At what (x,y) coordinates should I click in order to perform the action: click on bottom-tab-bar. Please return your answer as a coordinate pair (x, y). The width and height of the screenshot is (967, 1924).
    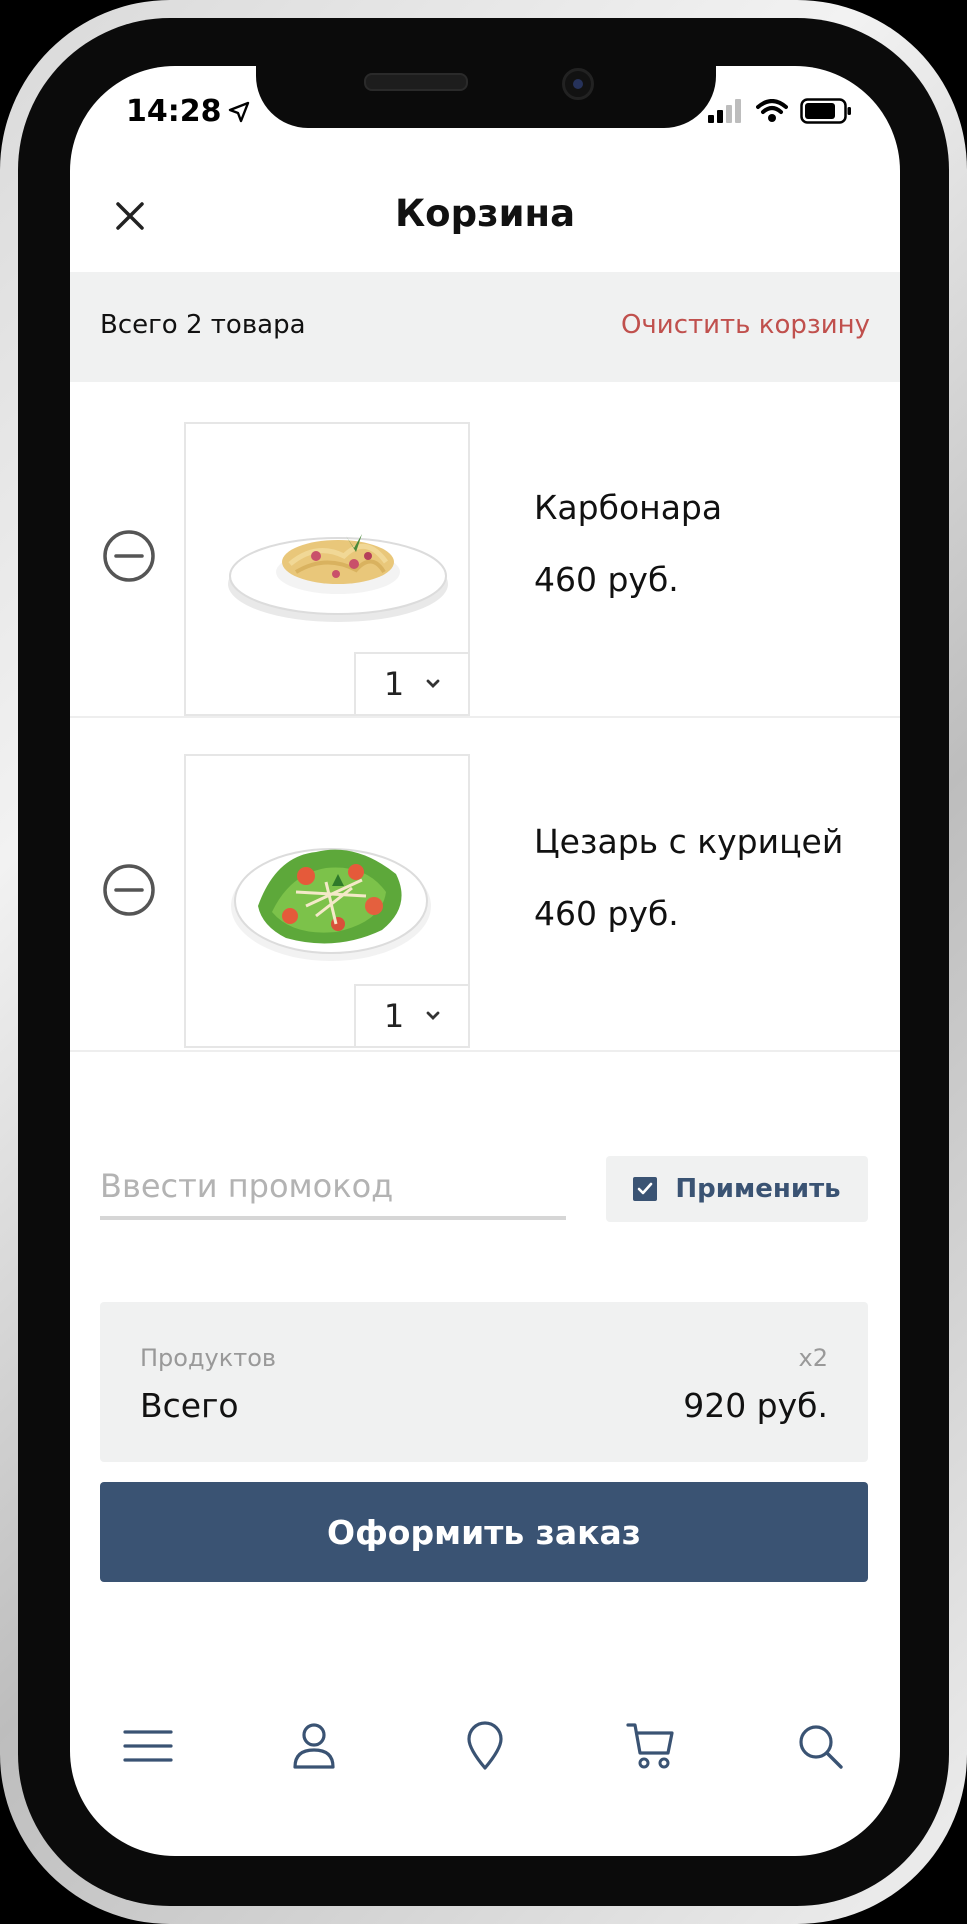
    Looking at the image, I should click on (485, 1756).